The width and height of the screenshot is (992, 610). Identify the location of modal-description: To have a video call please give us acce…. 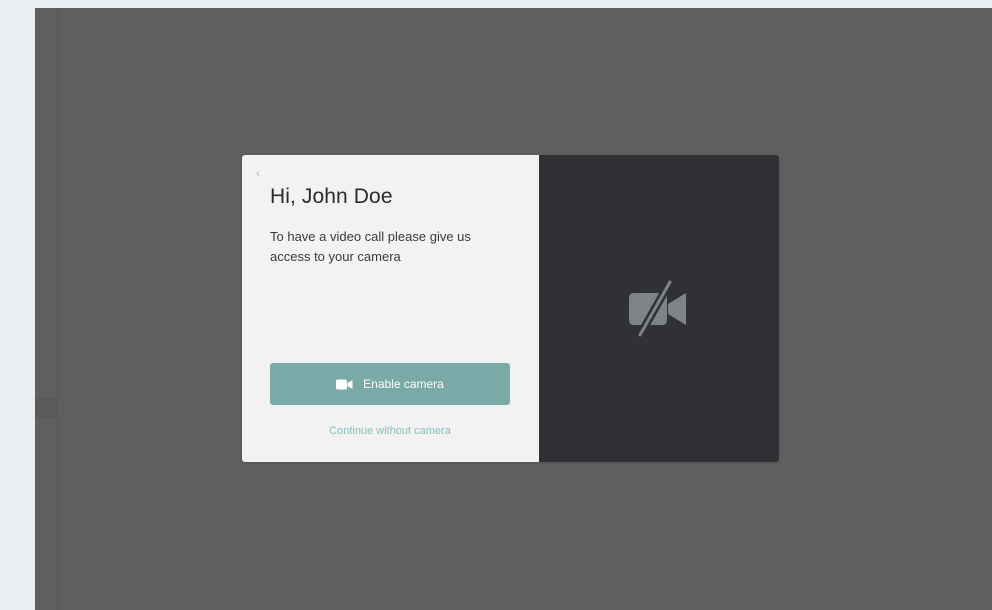
(370, 246).